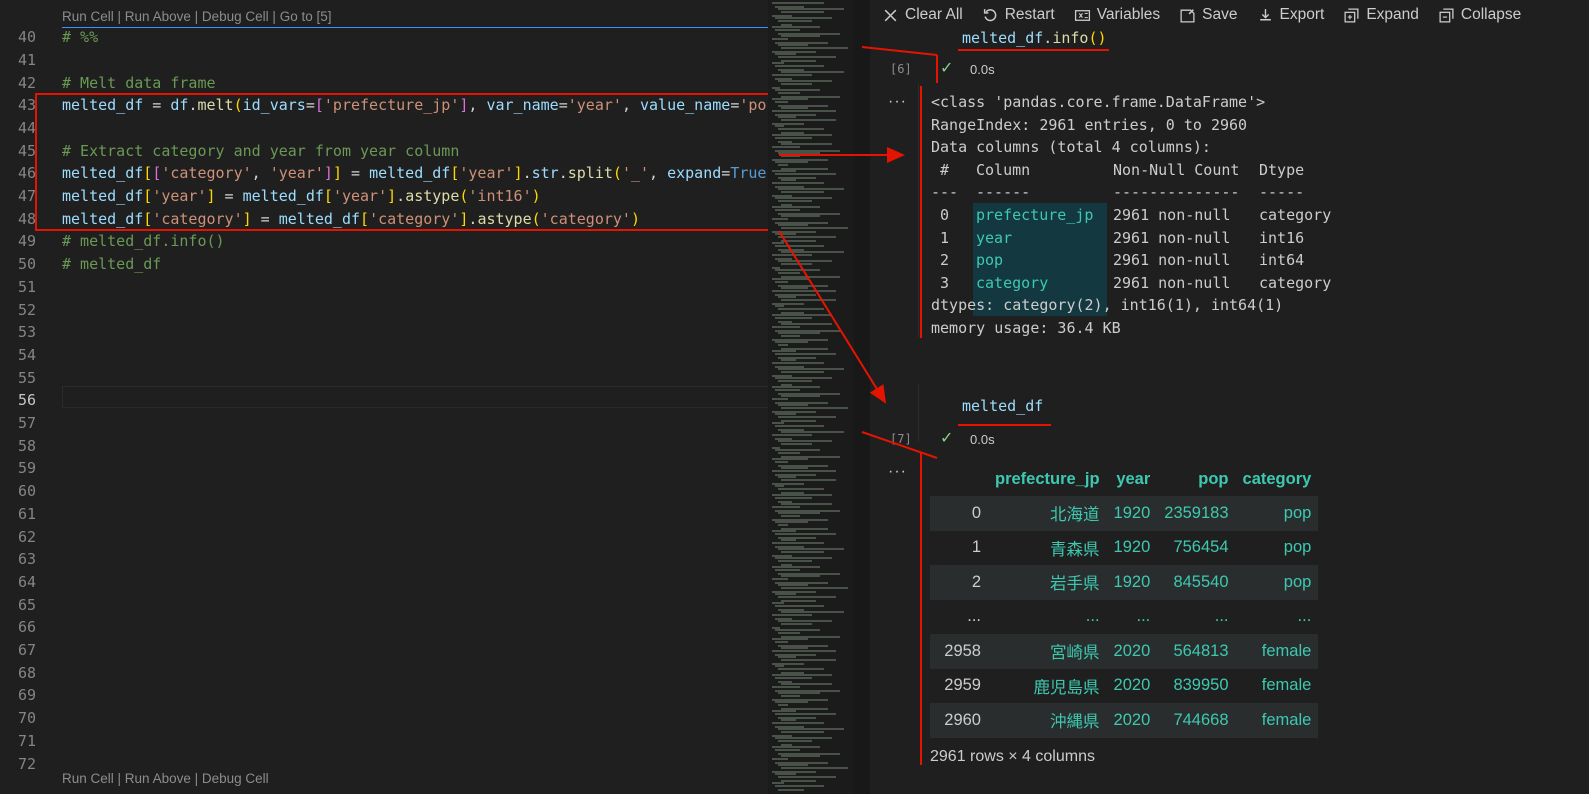 The width and height of the screenshot is (1589, 794). What do you see at coordinates (158, 778) in the screenshot?
I see `run-above-link-bottom: Run Above` at bounding box center [158, 778].